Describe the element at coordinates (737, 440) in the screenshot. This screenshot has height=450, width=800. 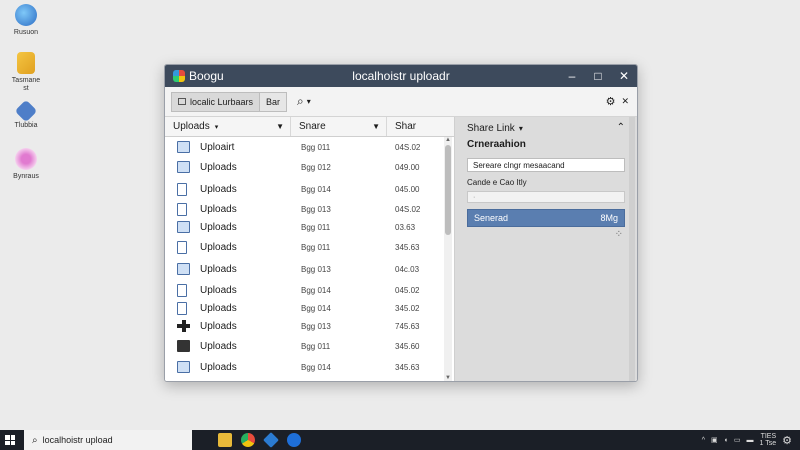
I see `display-icon: ▭` at that location.